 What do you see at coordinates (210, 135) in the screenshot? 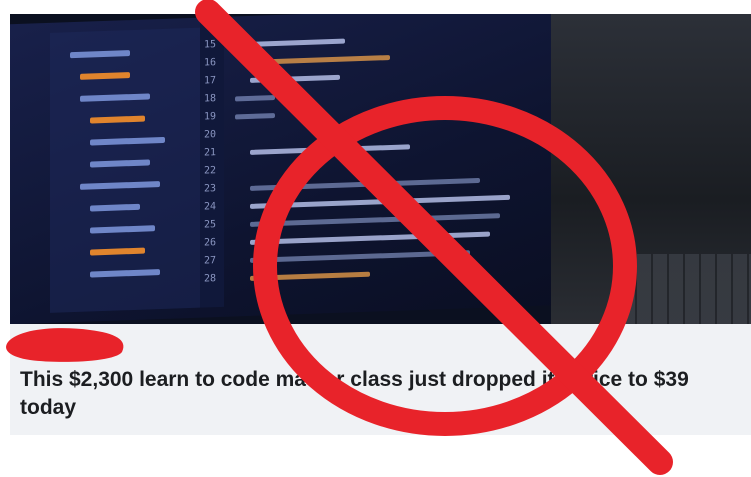
I see `line-number: 20` at bounding box center [210, 135].